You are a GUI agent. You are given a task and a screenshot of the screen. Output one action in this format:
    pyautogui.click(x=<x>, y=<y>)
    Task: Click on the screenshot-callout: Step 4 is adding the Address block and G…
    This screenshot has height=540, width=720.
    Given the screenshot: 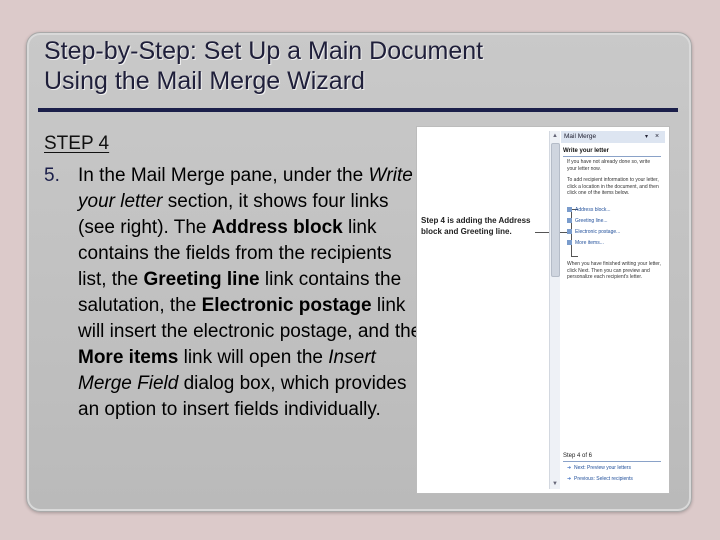 What is the action you would take?
    pyautogui.click(x=476, y=226)
    